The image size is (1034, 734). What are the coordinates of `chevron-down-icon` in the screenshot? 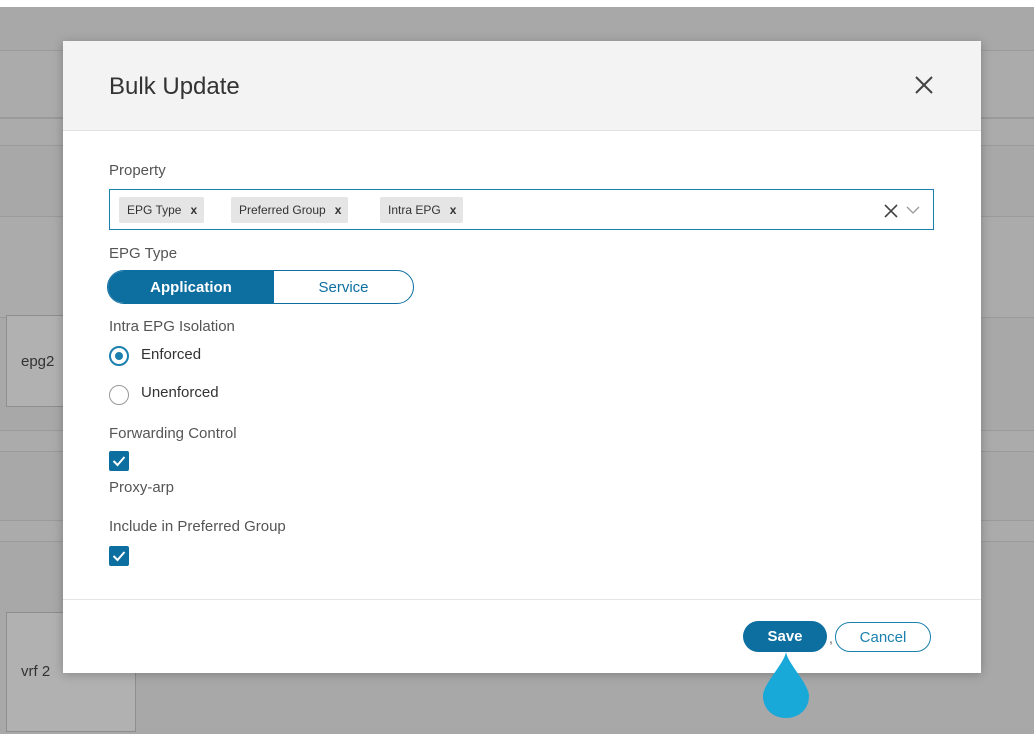 It's located at (913, 210).